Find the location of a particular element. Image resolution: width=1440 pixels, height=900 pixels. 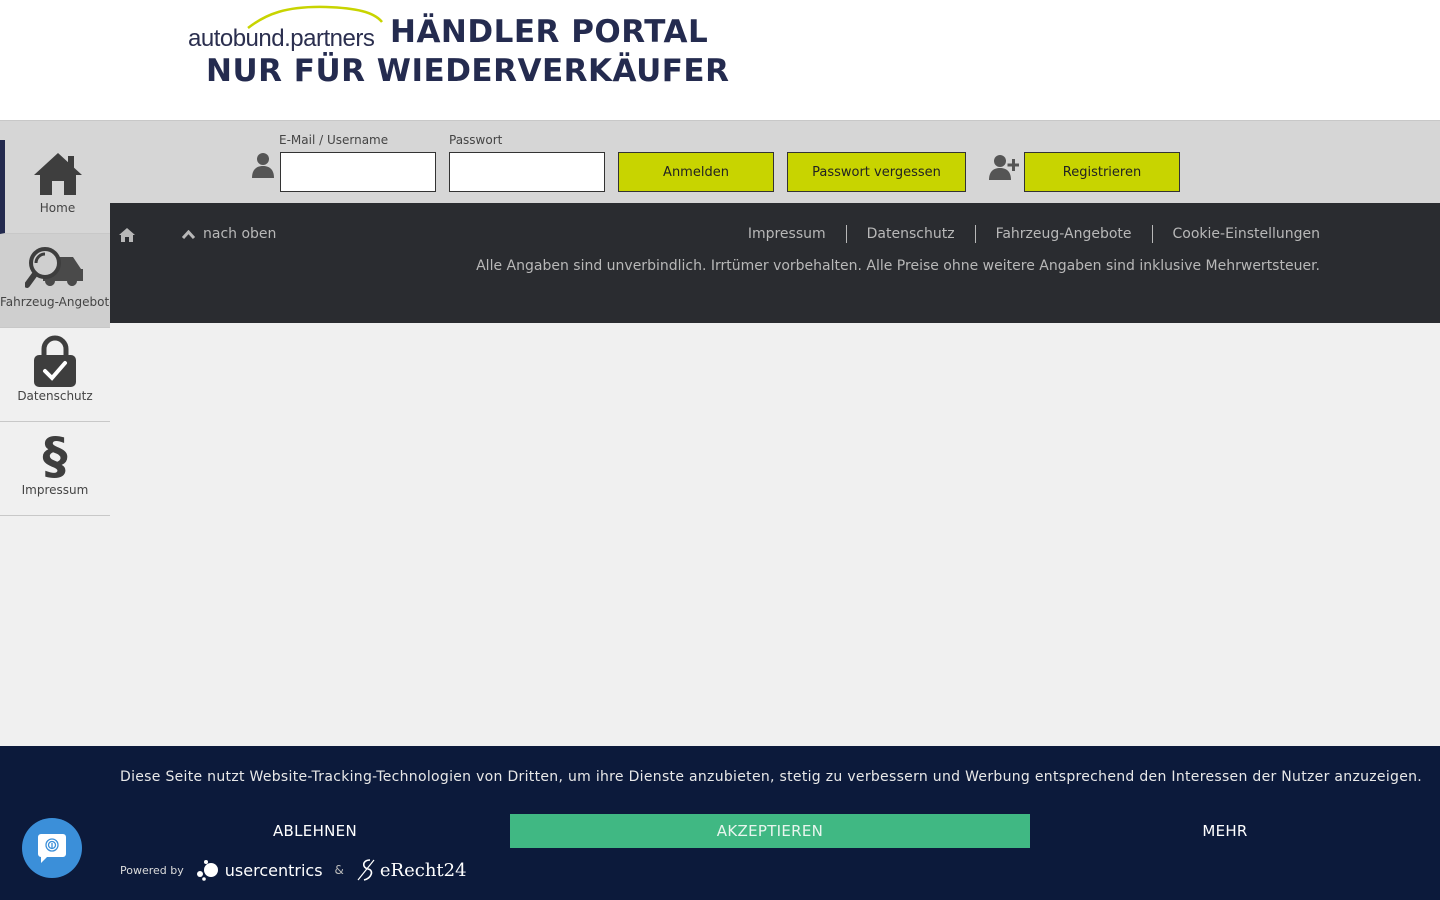

footer-link-impressum: Impressum is located at coordinates (787, 234).